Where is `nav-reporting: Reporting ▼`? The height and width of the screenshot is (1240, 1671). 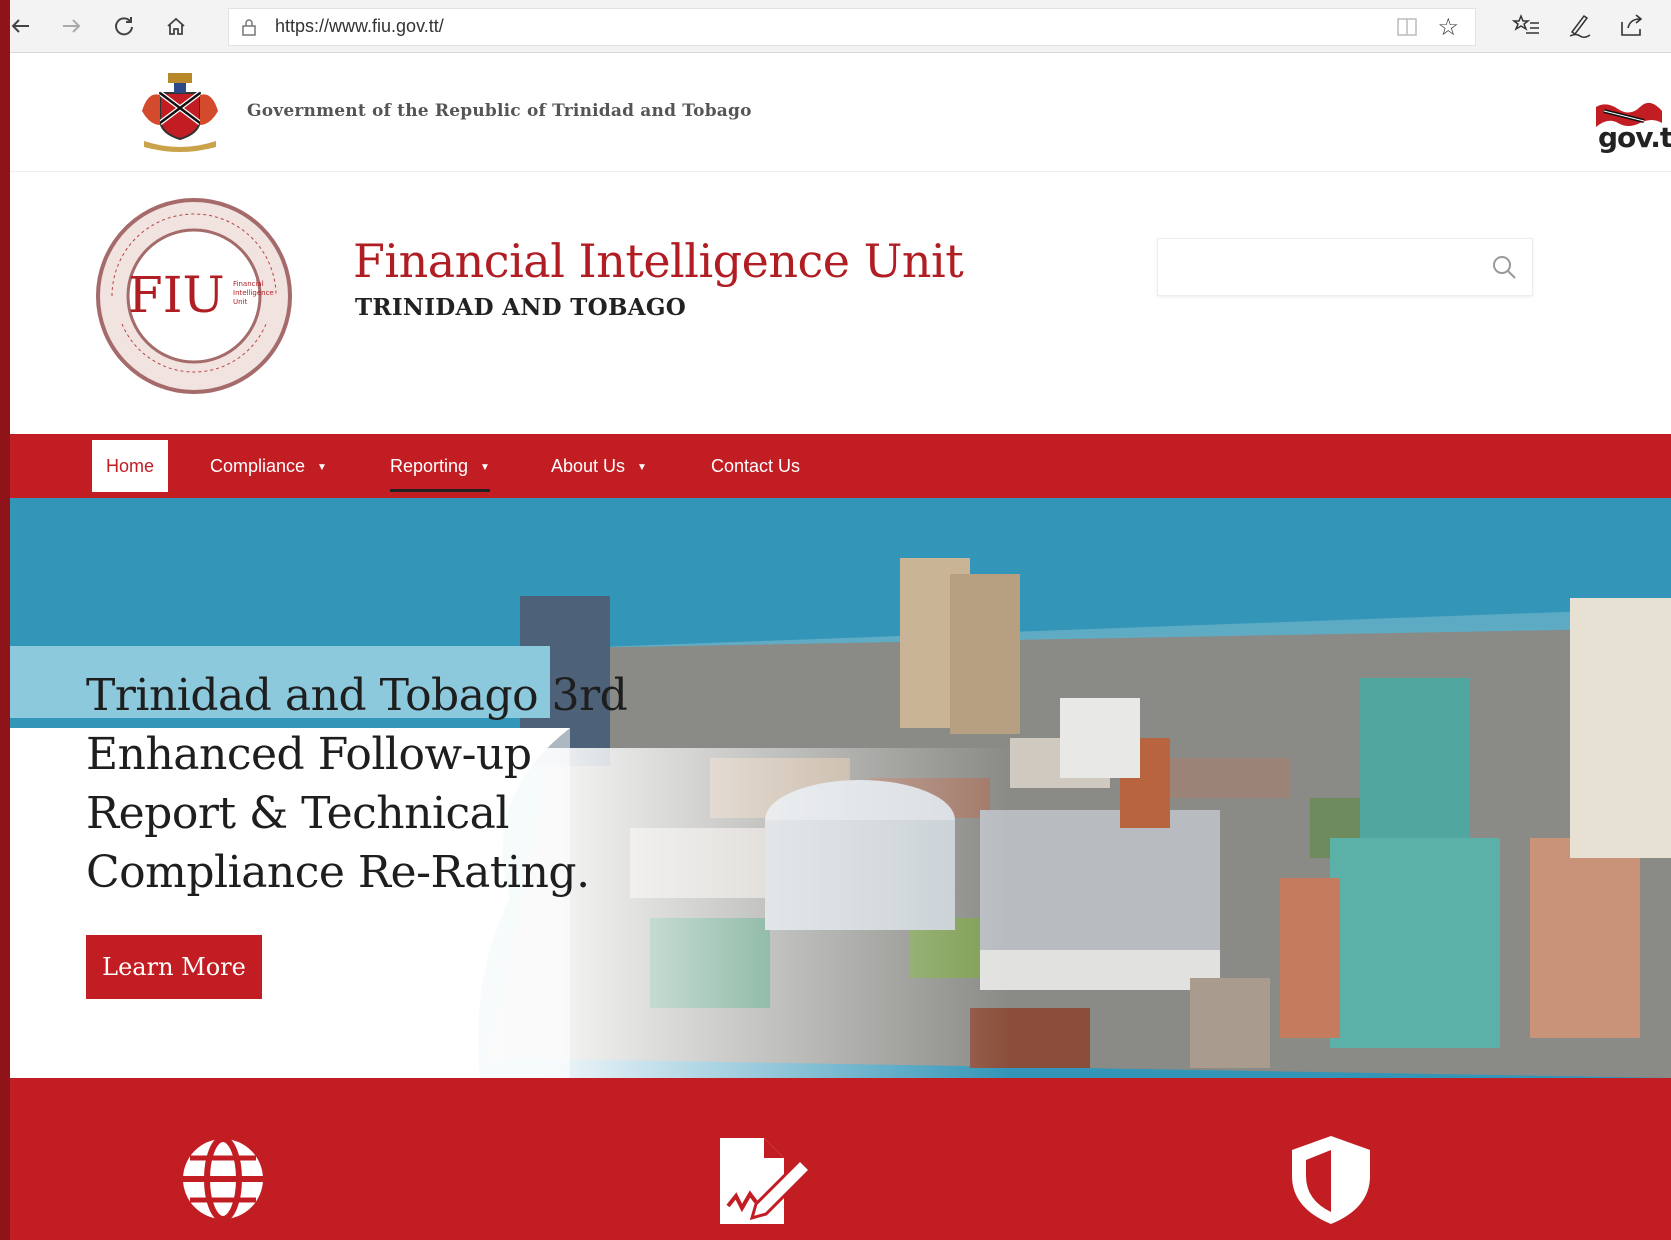
nav-reporting: Reporting ▼ is located at coordinates (440, 466).